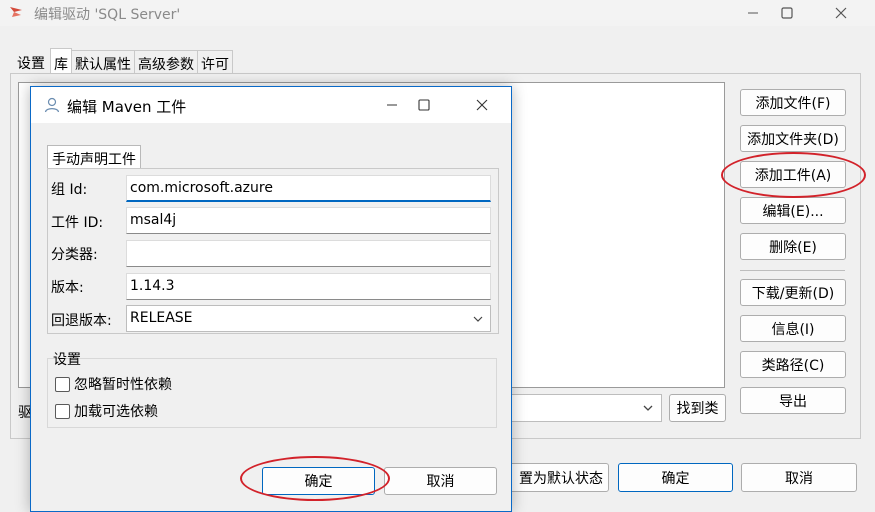 This screenshot has width=875, height=512. What do you see at coordinates (67, 360) in the screenshot?
I see `settings-group-label: 设置` at bounding box center [67, 360].